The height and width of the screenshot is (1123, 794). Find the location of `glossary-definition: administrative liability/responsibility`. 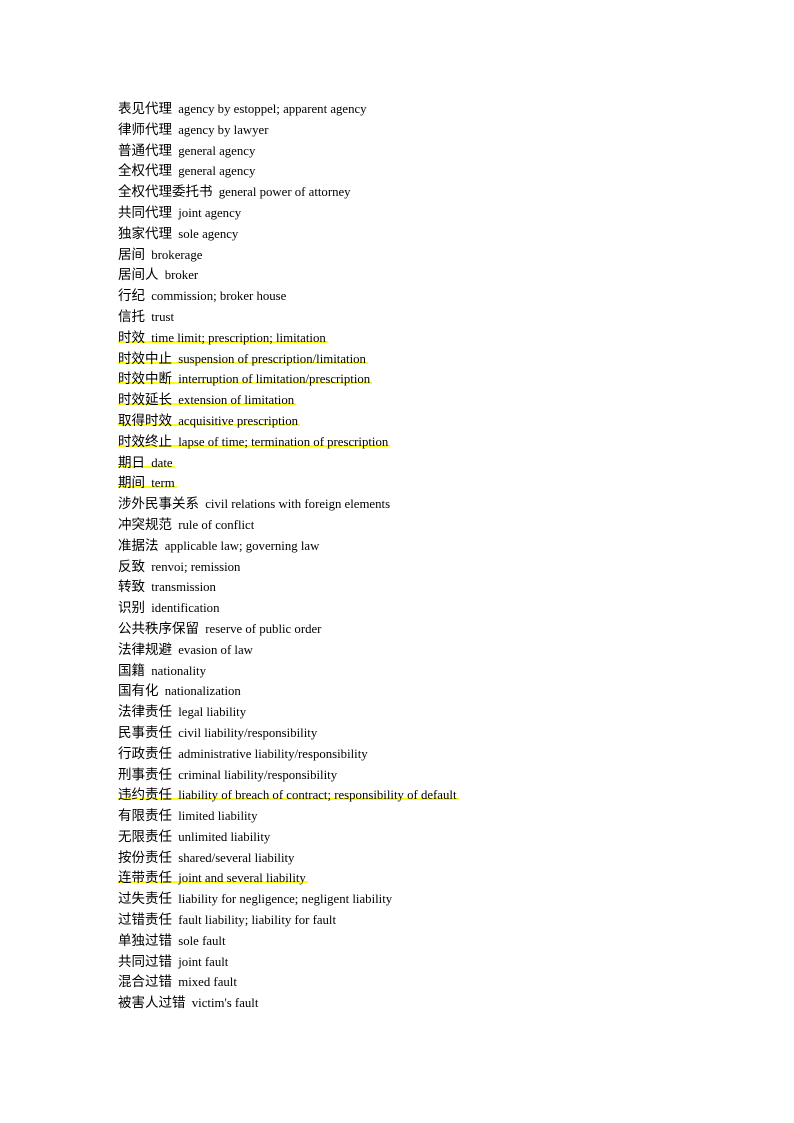

glossary-definition: administrative liability/responsibility is located at coordinates (273, 753).